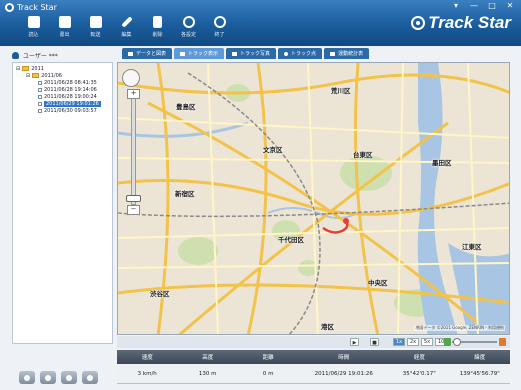  I want to click on header-distance: 距離, so click(268, 358).